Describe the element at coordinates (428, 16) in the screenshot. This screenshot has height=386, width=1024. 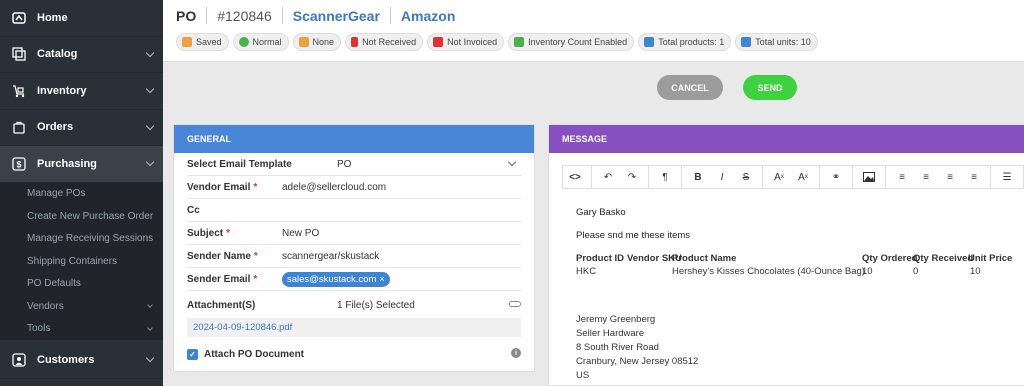
I see `channel-link: Amazon` at that location.